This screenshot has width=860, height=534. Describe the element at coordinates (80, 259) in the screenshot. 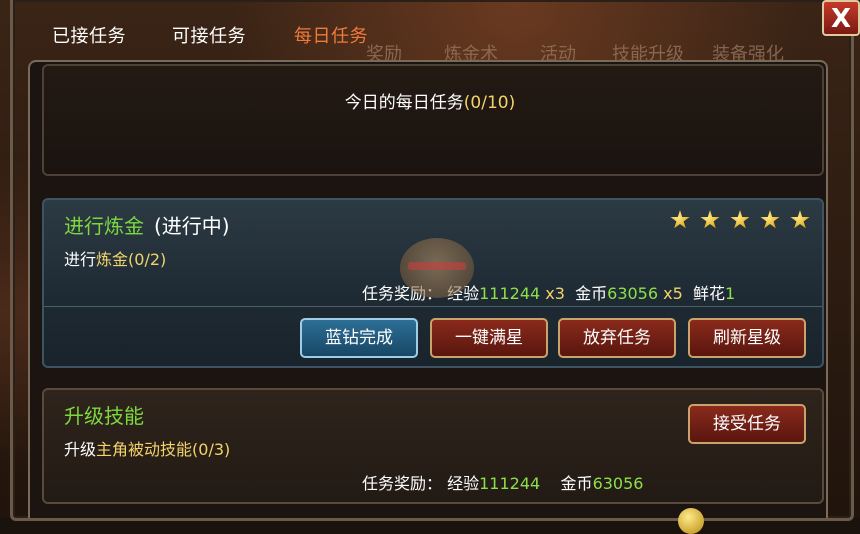

I see `task-desc-prefix: 进行` at that location.